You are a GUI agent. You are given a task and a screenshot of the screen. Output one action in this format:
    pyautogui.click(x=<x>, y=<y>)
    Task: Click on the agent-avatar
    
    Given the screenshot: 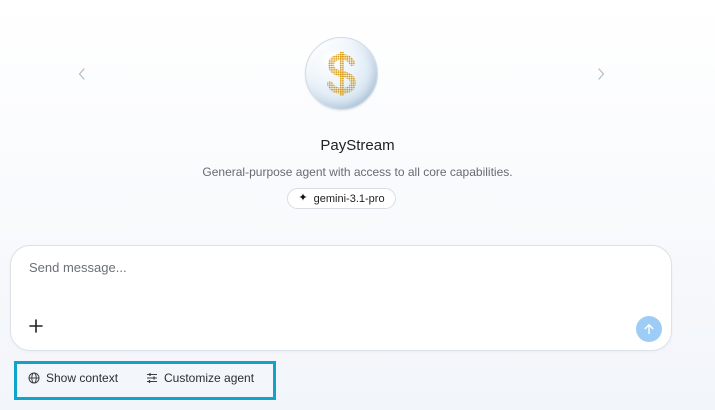 What is the action you would take?
    pyautogui.click(x=341, y=73)
    